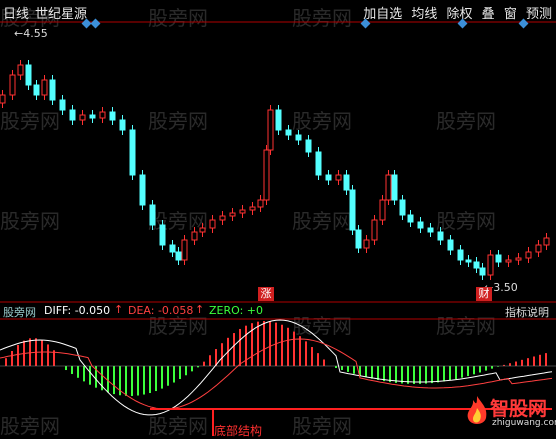 The height and width of the screenshot is (439, 556). I want to click on finance-badge: 财, so click(484, 294).